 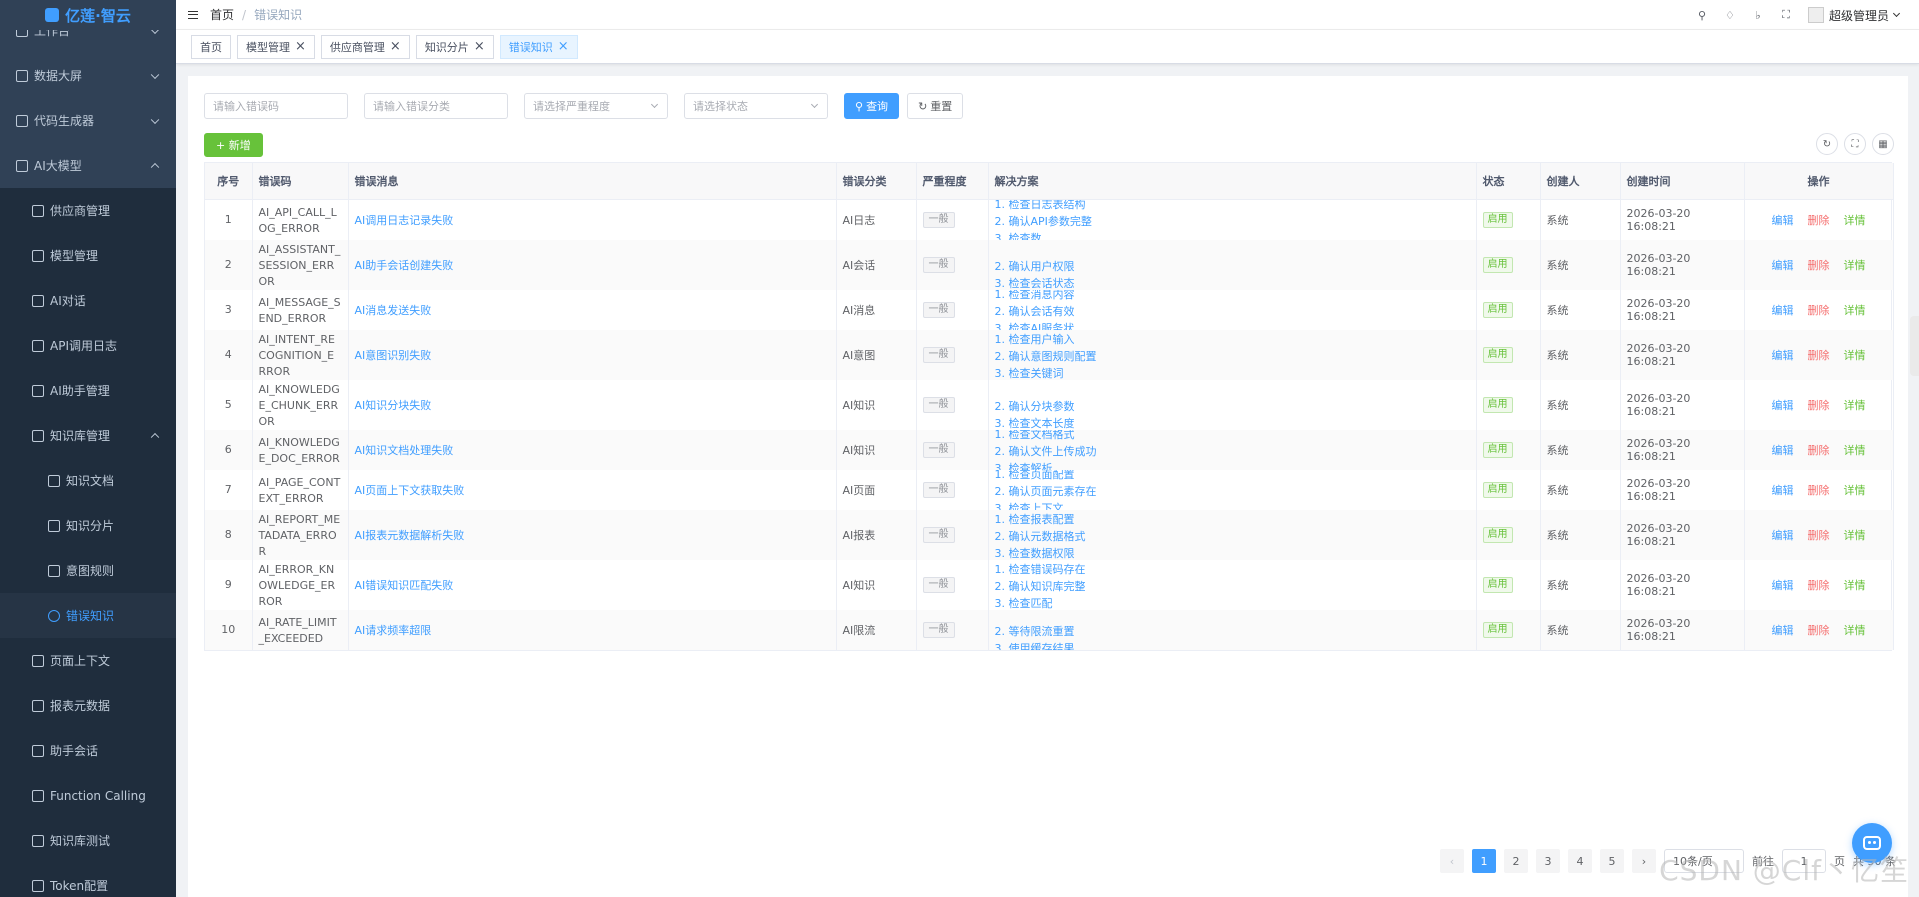 What do you see at coordinates (88, 525) in the screenshot?
I see `sidebar-item: 知识分片` at bounding box center [88, 525].